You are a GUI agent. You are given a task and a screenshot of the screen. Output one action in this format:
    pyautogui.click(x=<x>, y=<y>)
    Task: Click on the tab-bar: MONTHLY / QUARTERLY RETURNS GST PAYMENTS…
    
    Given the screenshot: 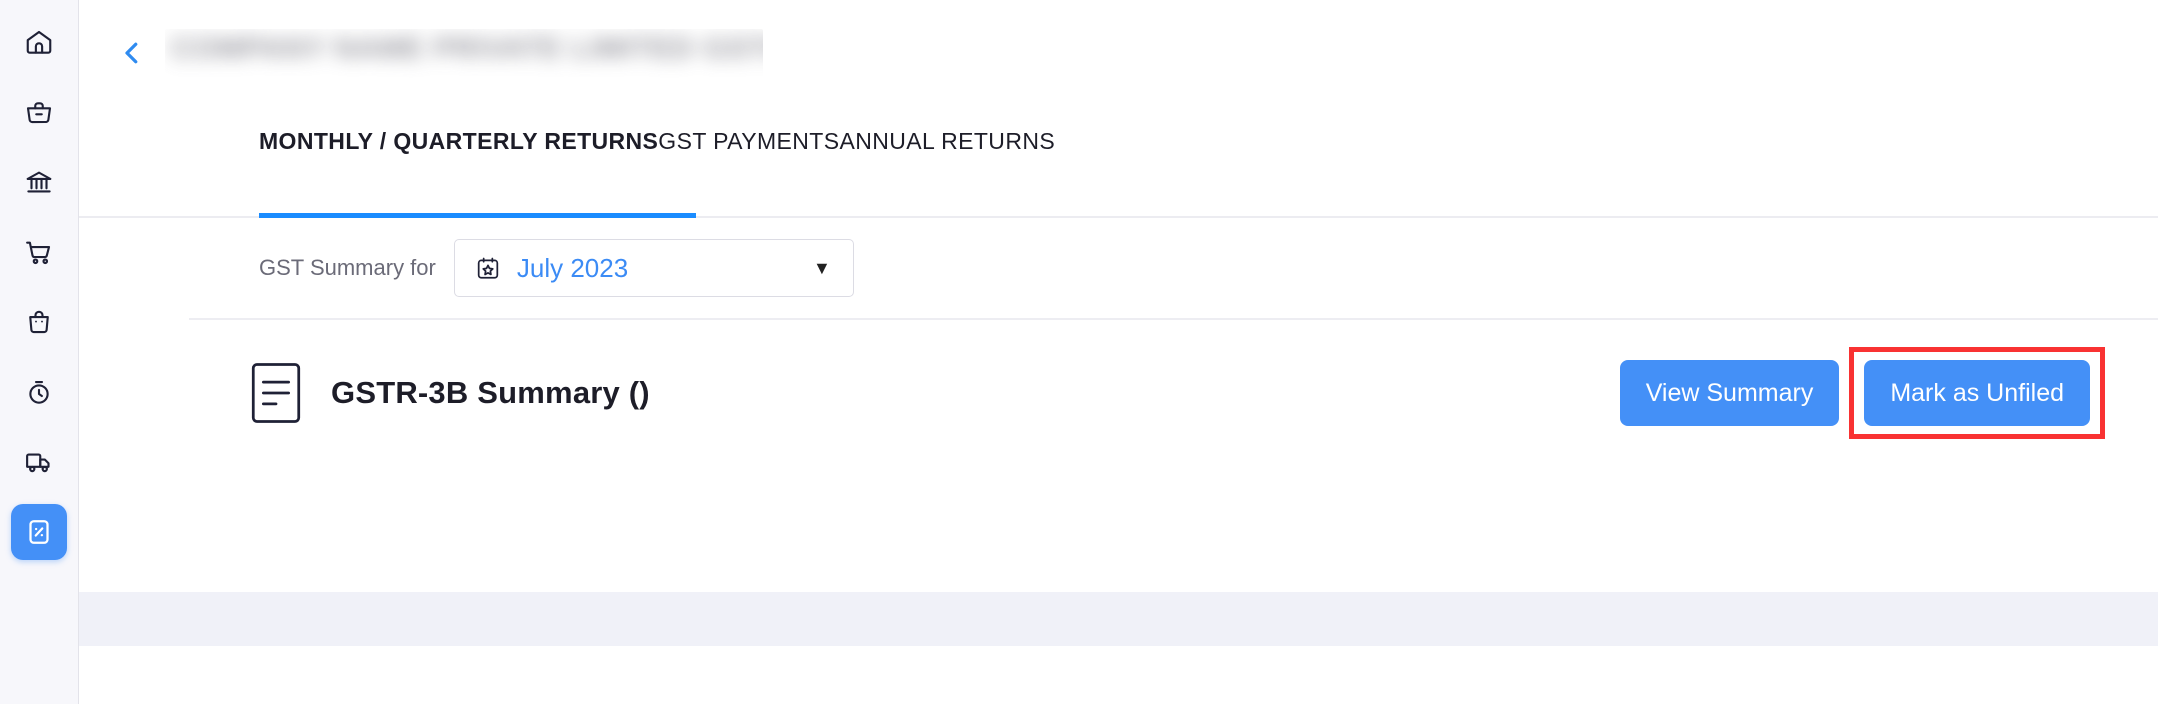 What is the action you would take?
    pyautogui.click(x=1118, y=164)
    